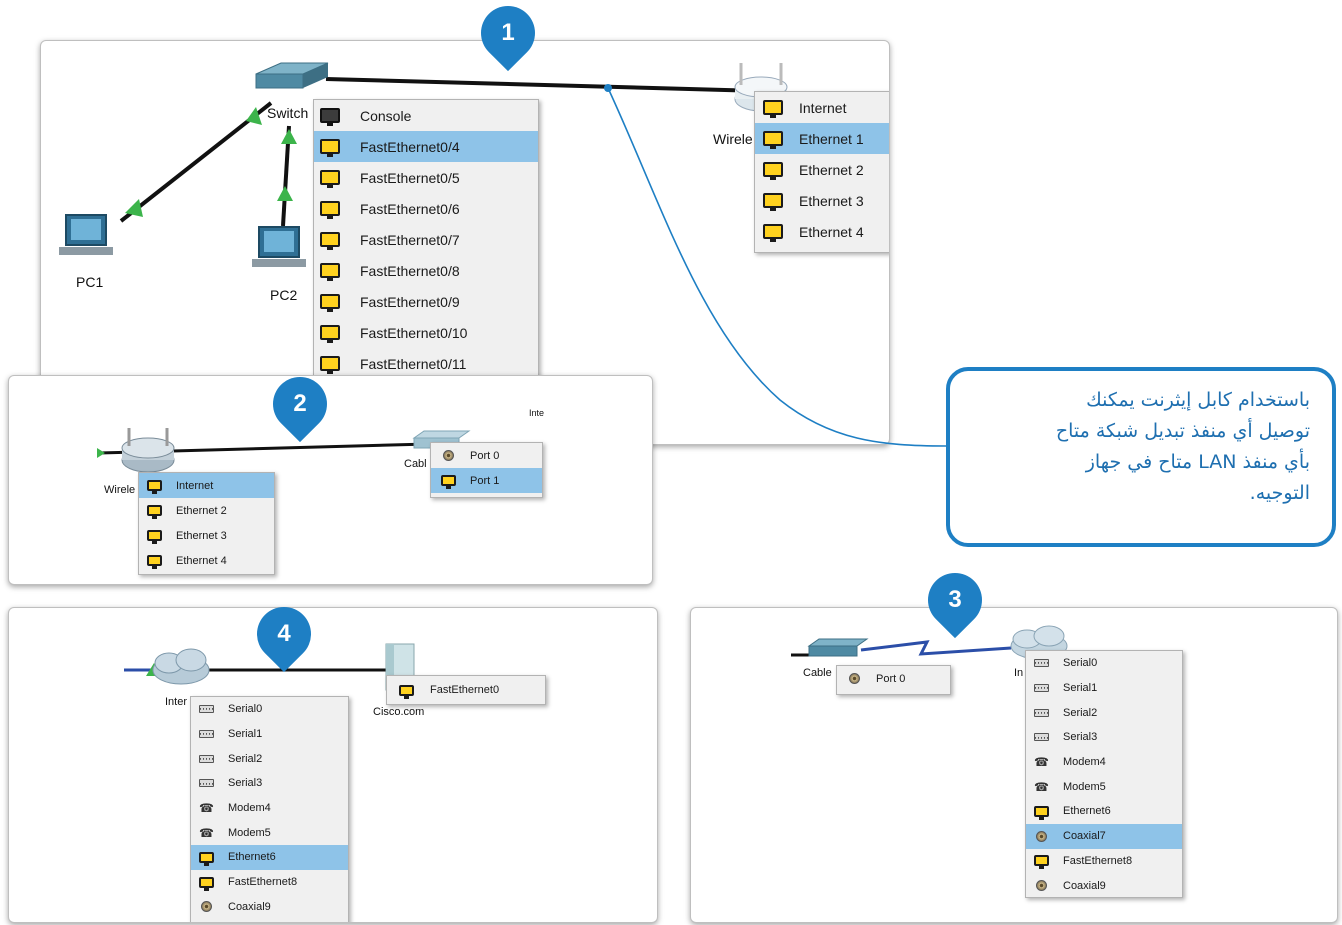 This screenshot has height=925, width=1342. Describe the element at coordinates (176, 702) in the screenshot. I see `cloud-label: Inter` at that location.